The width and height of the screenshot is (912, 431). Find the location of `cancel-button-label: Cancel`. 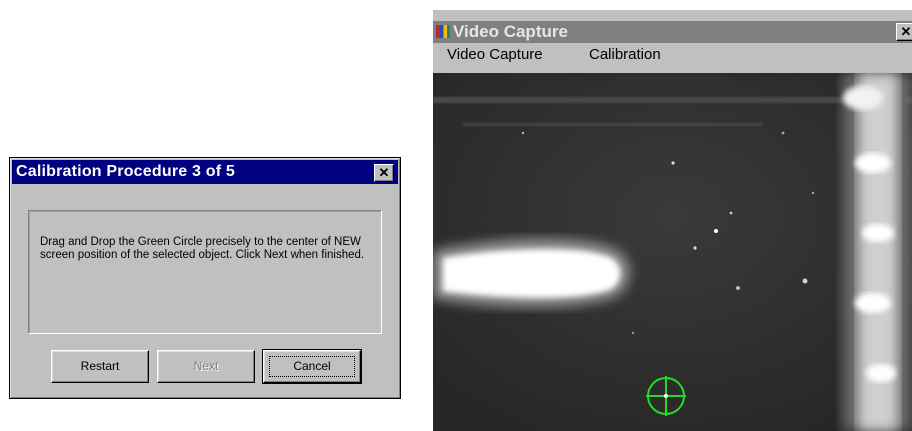

cancel-button-label: Cancel is located at coordinates (312, 366).